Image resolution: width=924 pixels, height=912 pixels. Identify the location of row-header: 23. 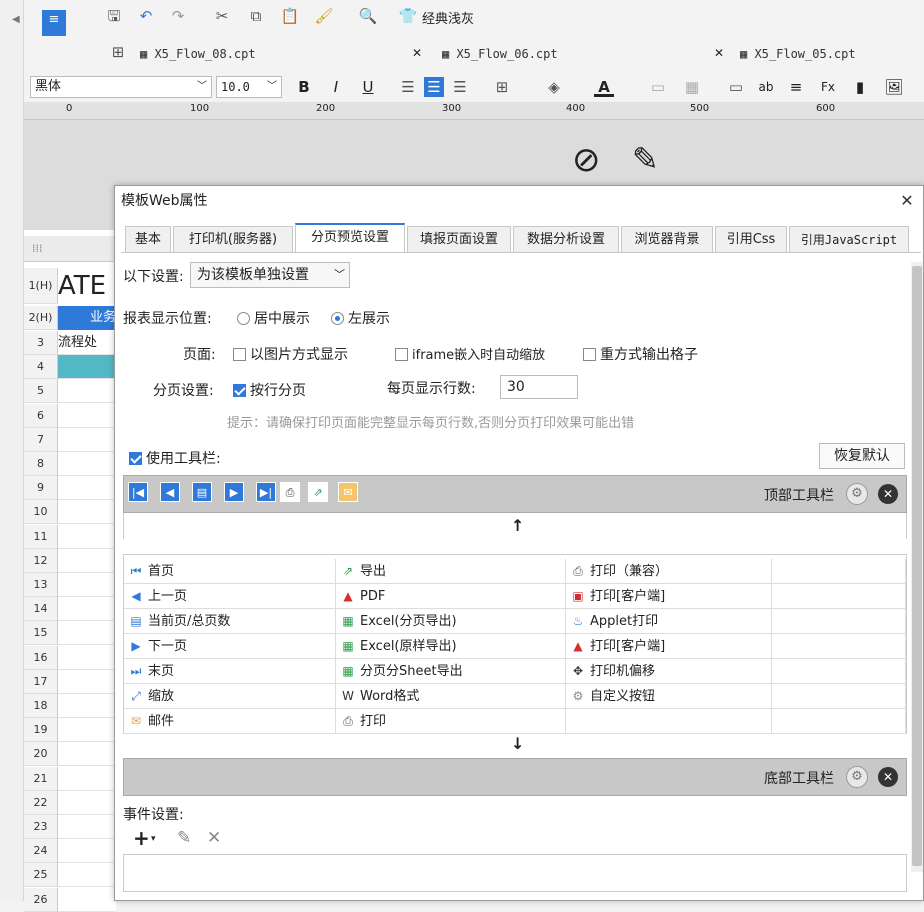
(41, 827).